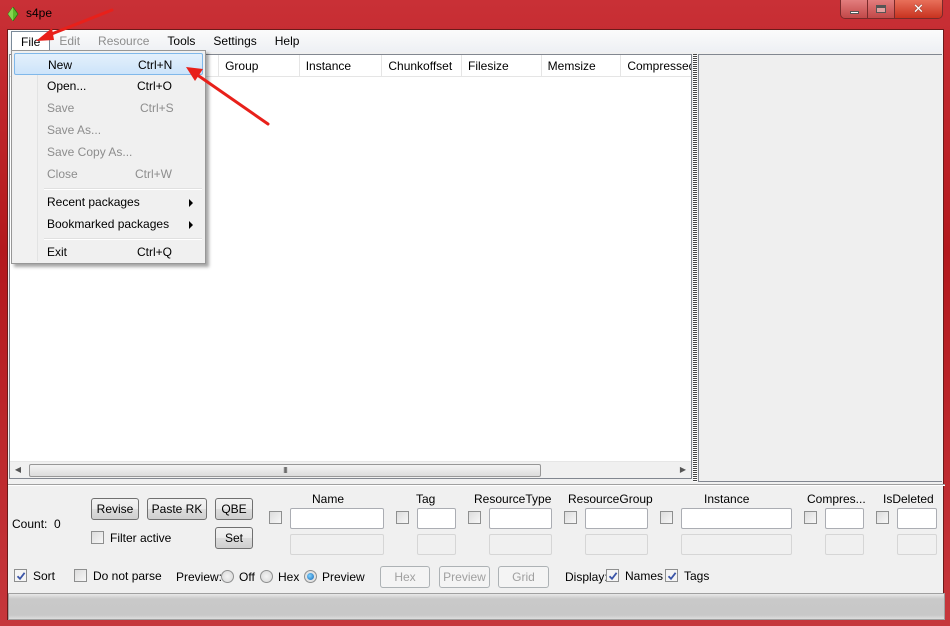 The height and width of the screenshot is (626, 950). What do you see at coordinates (695, 268) in the screenshot?
I see `pane-splitter` at bounding box center [695, 268].